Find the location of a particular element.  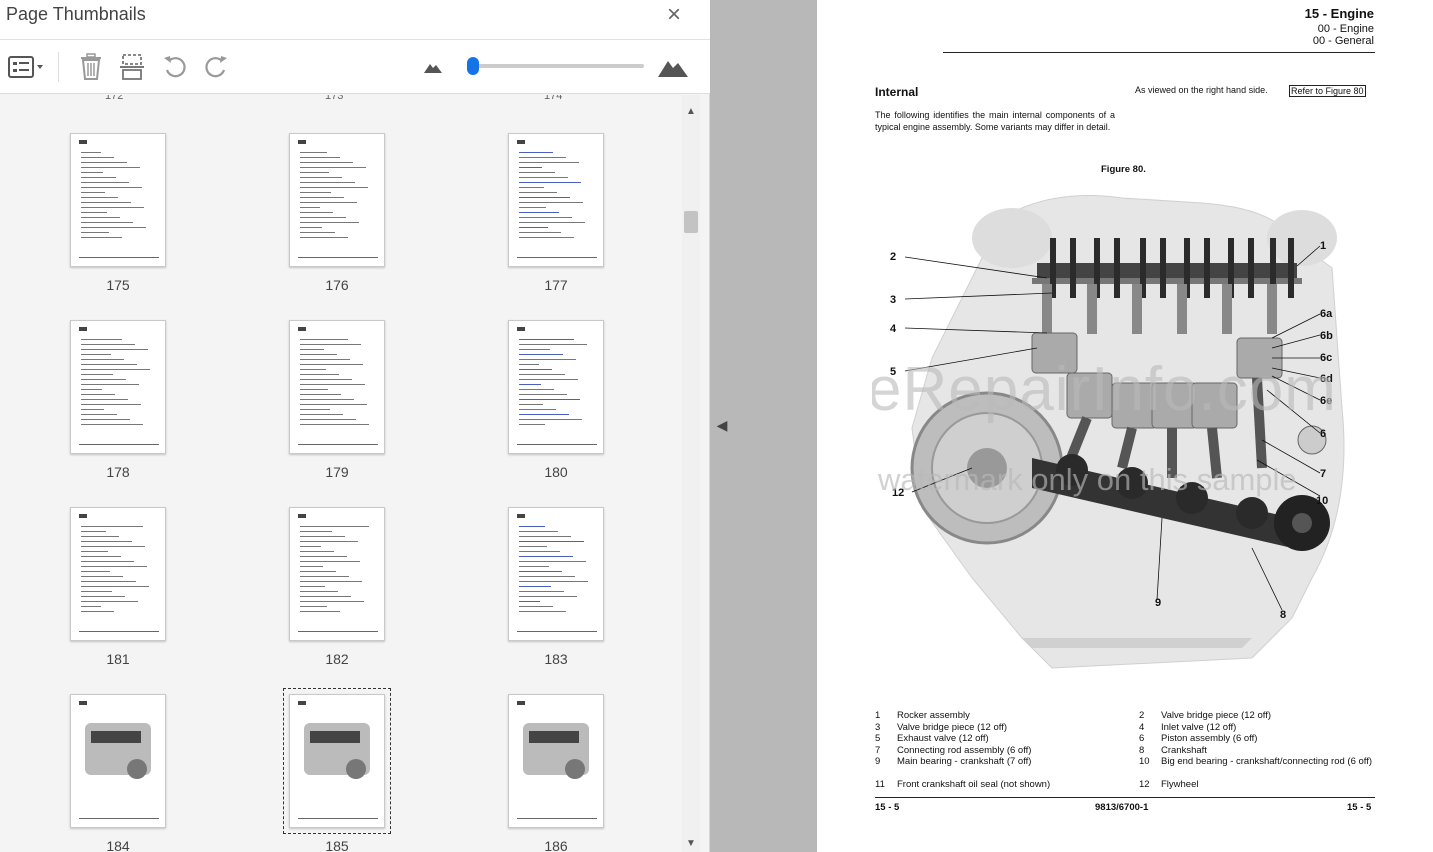

zoom-in-button is located at coordinates (673, 67).